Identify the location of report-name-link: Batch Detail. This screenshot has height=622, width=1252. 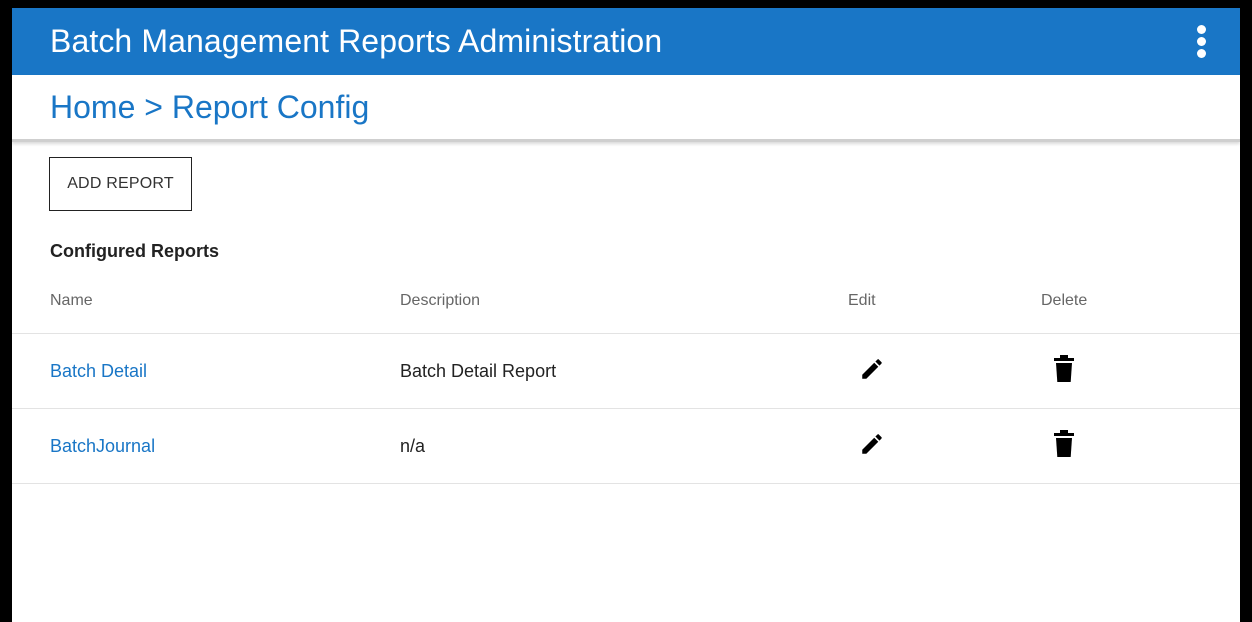
(98, 371).